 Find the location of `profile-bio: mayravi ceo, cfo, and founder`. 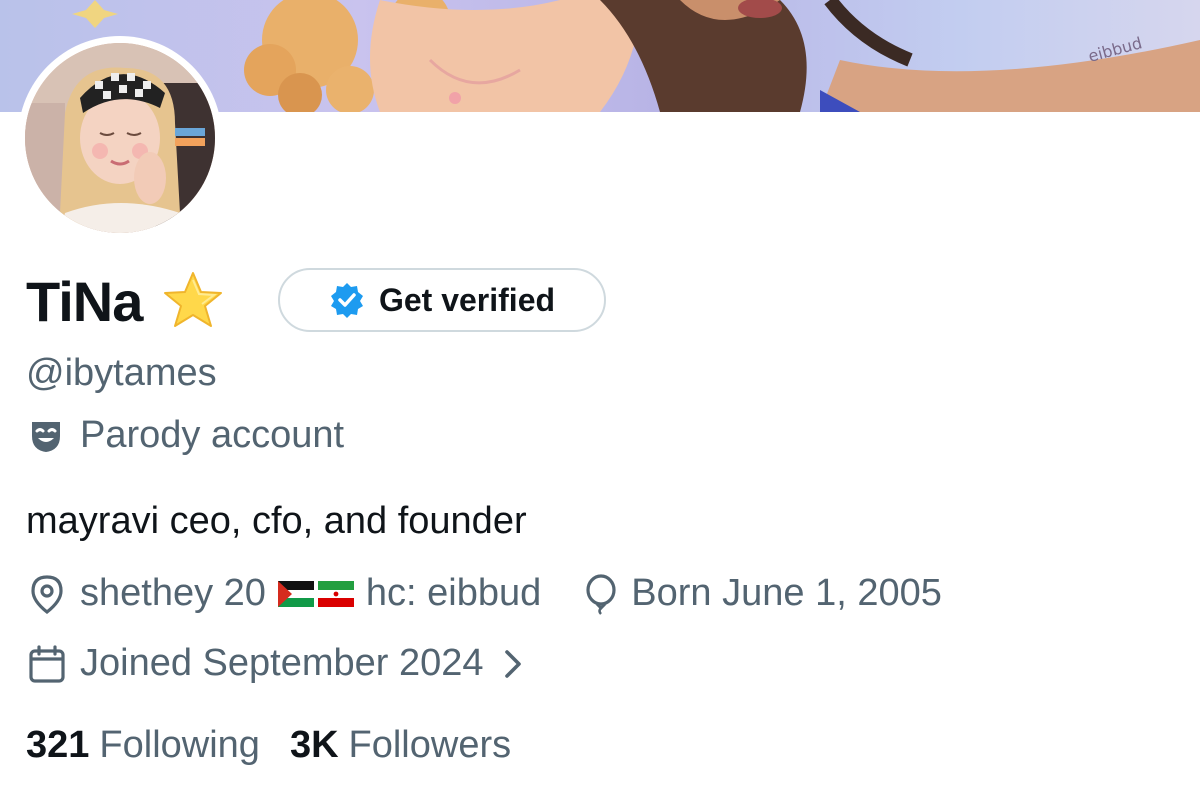

profile-bio: mayravi ceo, cfo, and founder is located at coordinates (276, 521).